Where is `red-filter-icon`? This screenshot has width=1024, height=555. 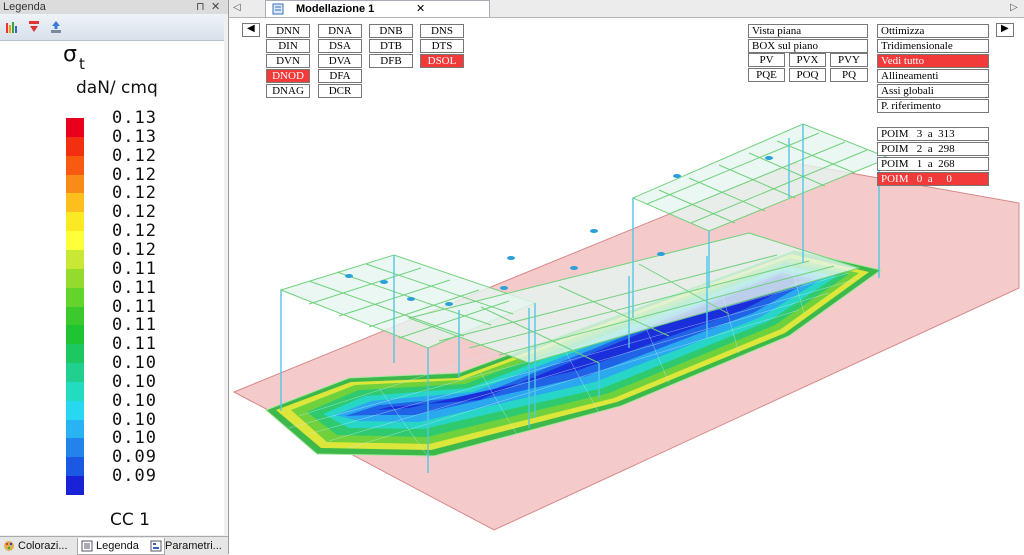
red-filter-icon is located at coordinates (34, 27).